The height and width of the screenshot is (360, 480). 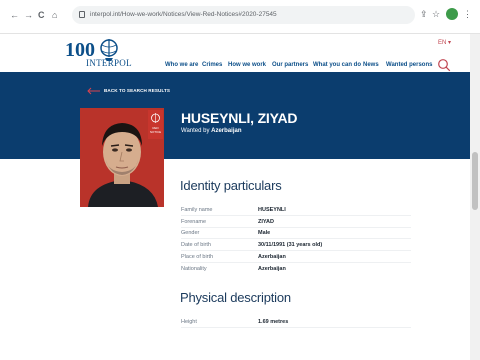 What do you see at coordinates (189, 322) in the screenshot?
I see `physical-label: Height` at bounding box center [189, 322].